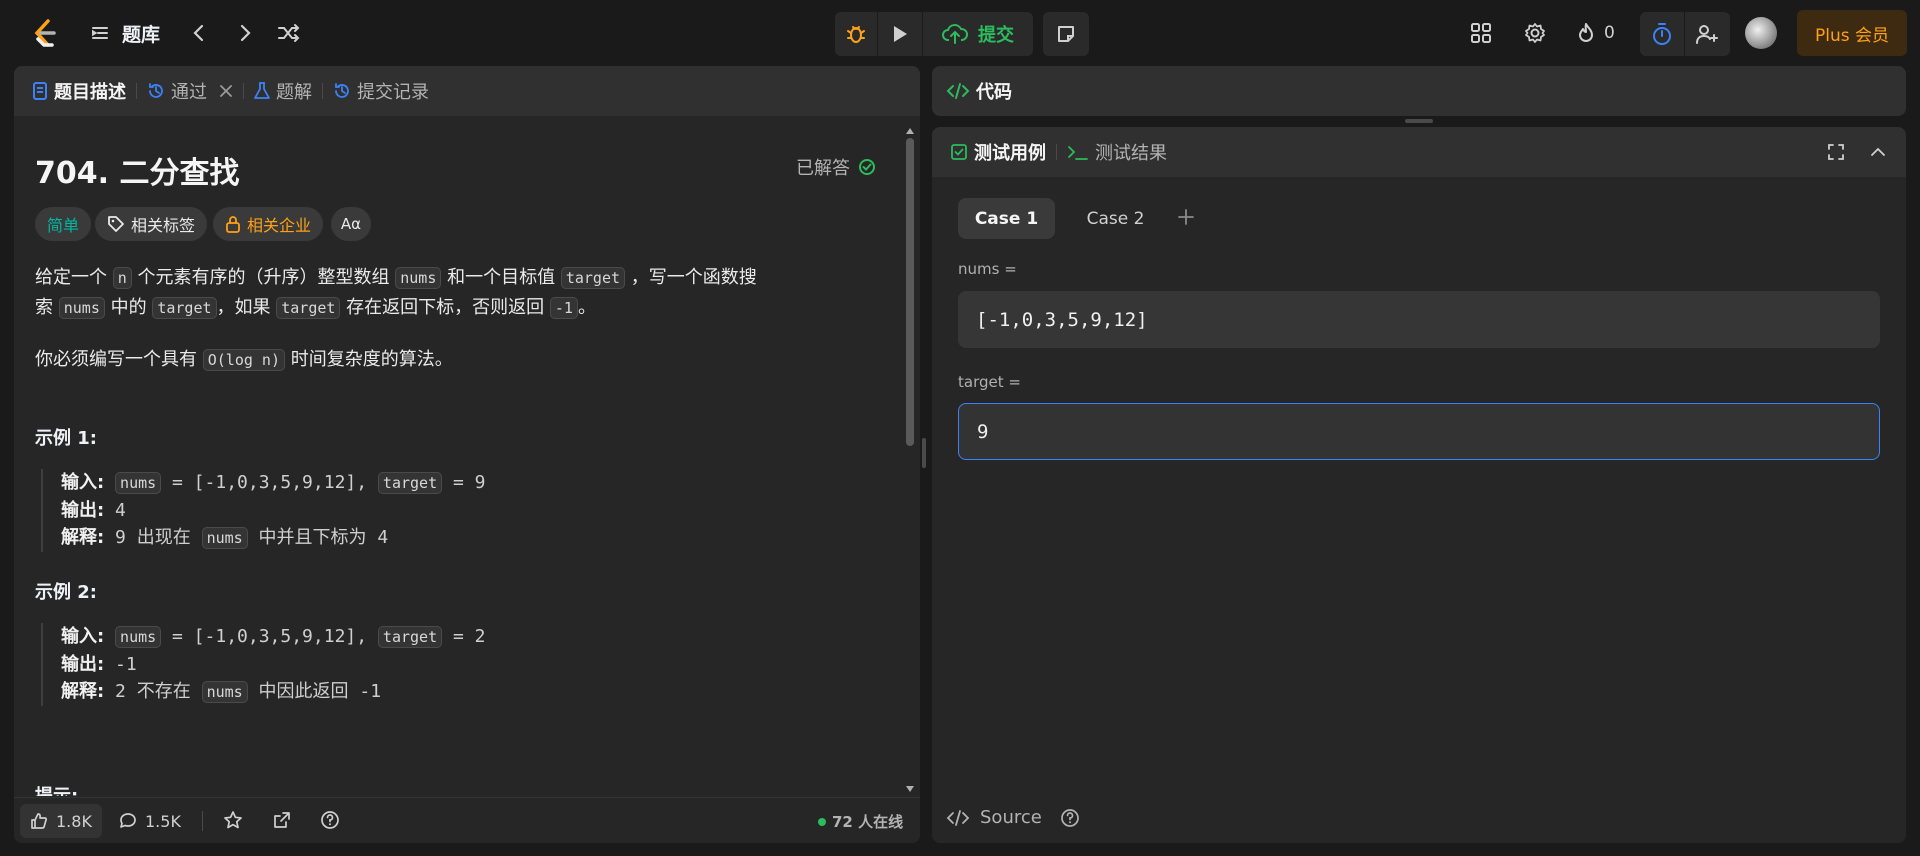 The image size is (1920, 856). What do you see at coordinates (1419, 121) in the screenshot?
I see `horizontal-resize-handle` at bounding box center [1419, 121].